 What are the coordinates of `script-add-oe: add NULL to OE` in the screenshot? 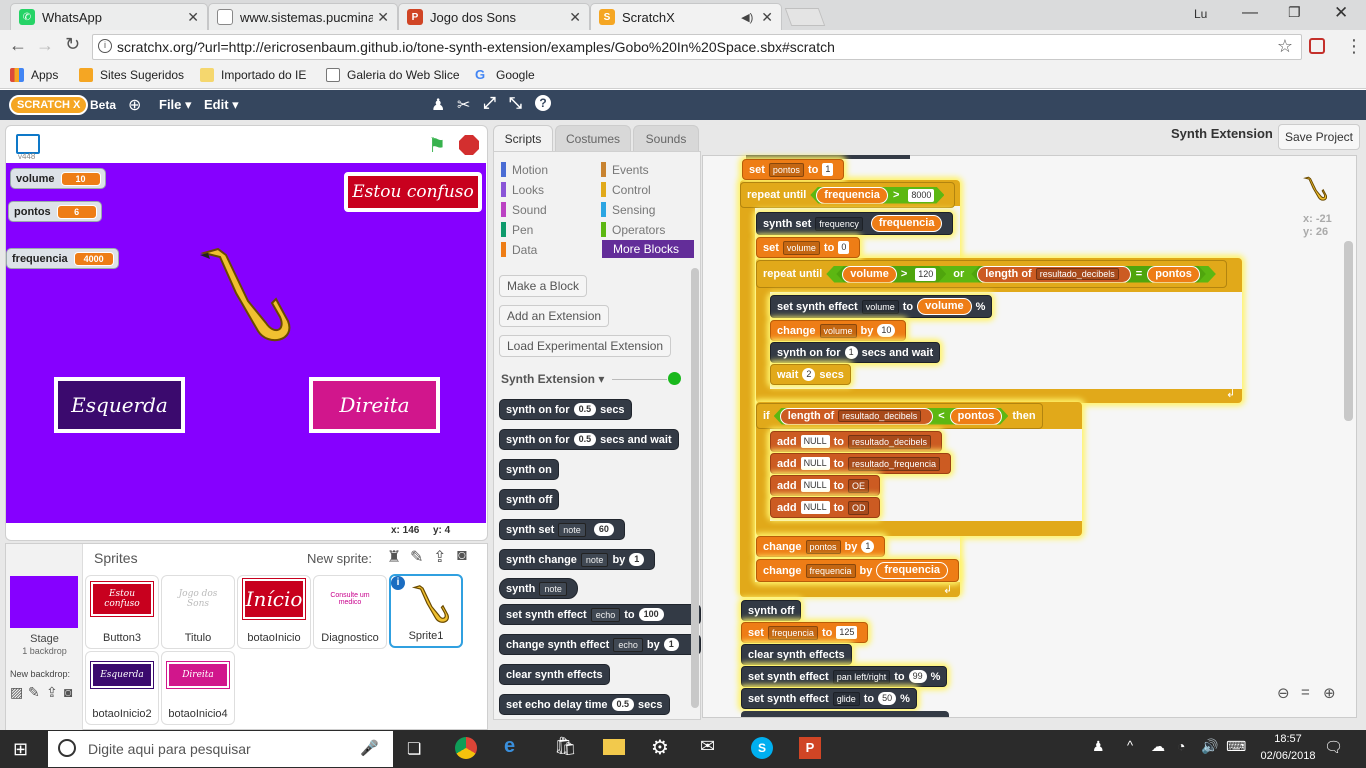 It's located at (825, 485).